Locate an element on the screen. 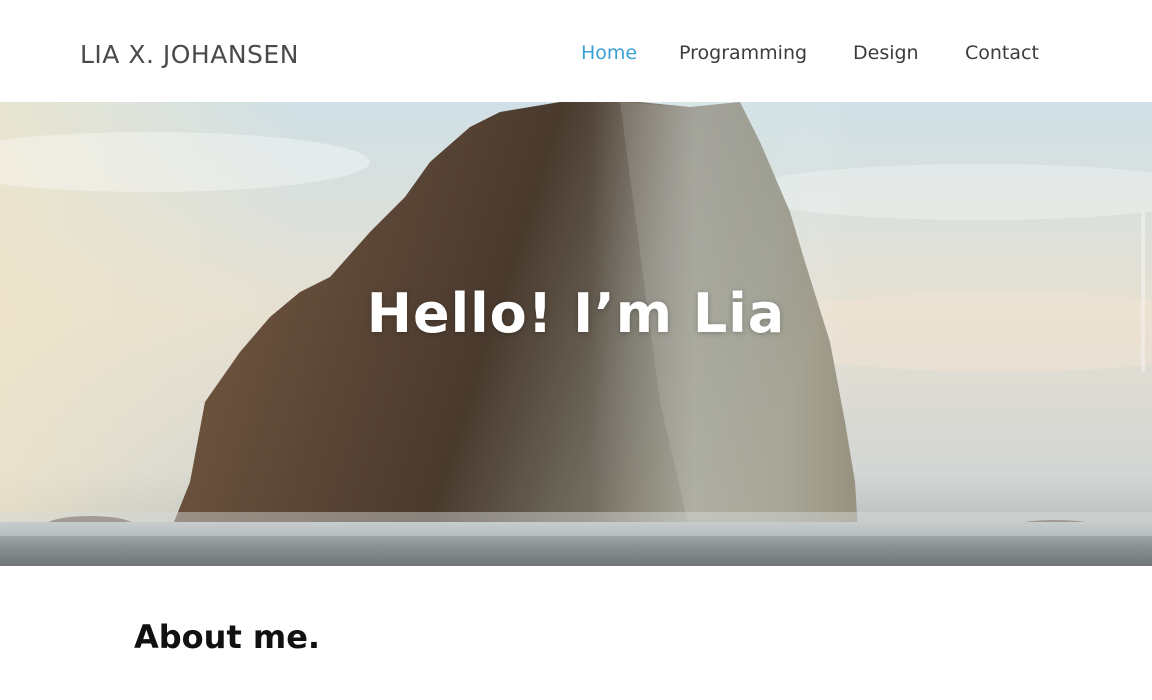 The height and width of the screenshot is (700, 1152). about-heading: About me. is located at coordinates (227, 637).